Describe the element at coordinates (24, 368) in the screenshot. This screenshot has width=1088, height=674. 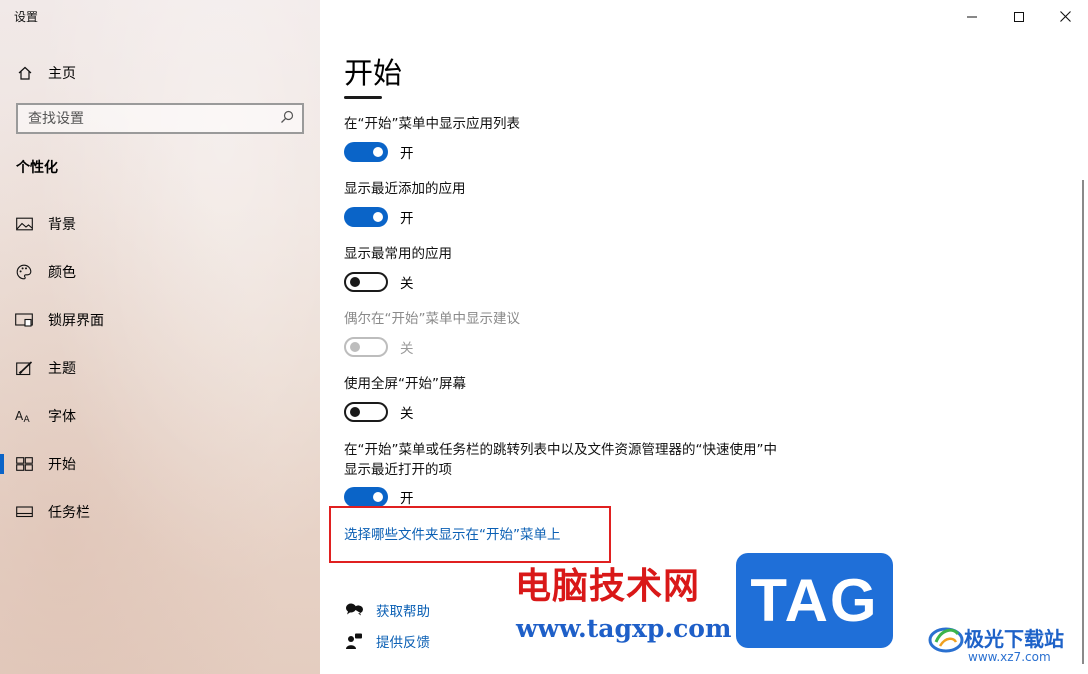
I see `theme-brush-icon` at that location.